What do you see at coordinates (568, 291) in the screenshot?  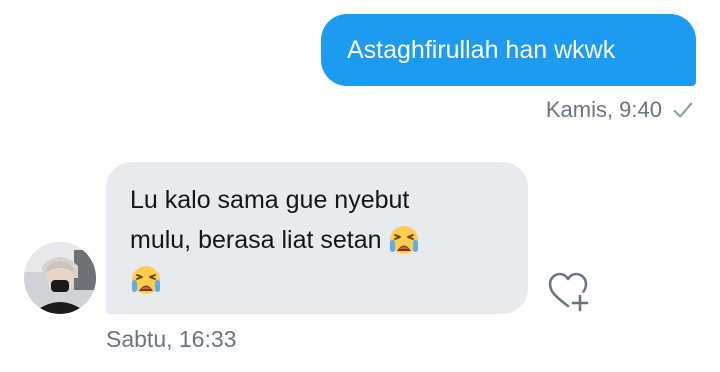 I see `heart-plus-icon` at bounding box center [568, 291].